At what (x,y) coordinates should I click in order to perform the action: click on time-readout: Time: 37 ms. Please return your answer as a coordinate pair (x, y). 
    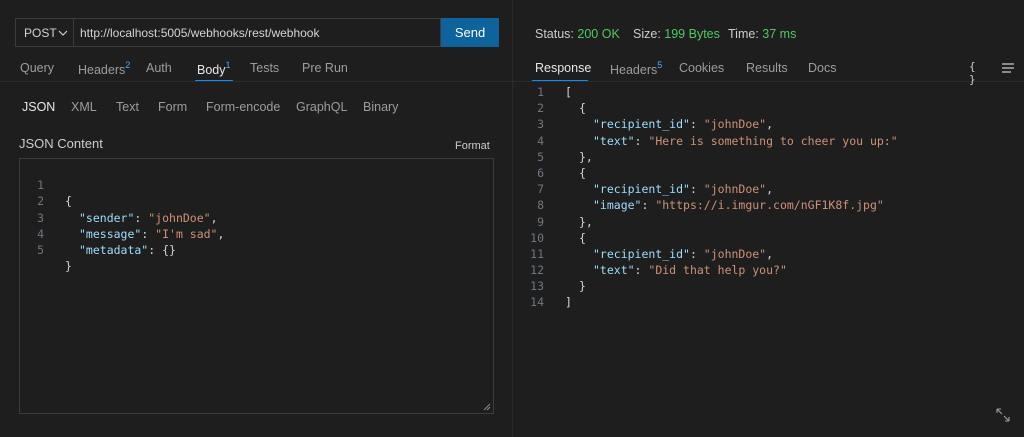
    Looking at the image, I should click on (762, 34).